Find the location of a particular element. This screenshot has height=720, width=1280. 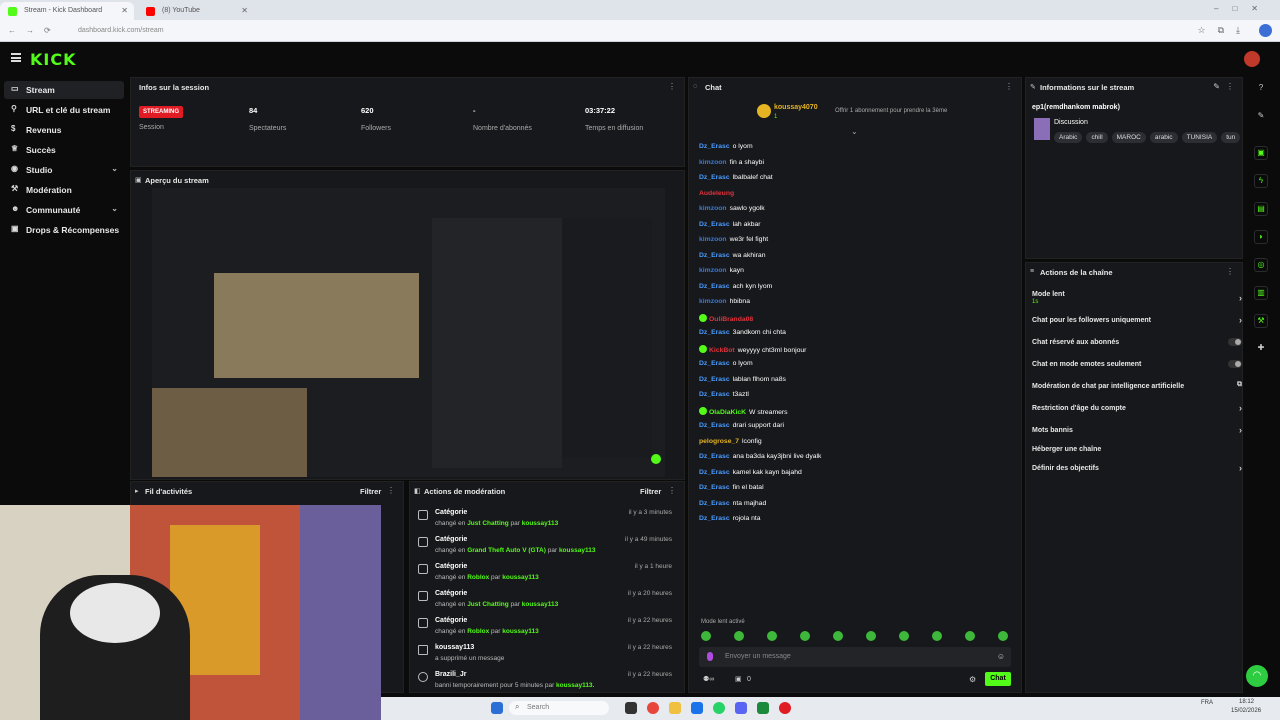

chat-bubble-icon: ◗ is located at coordinates (1261, 237).